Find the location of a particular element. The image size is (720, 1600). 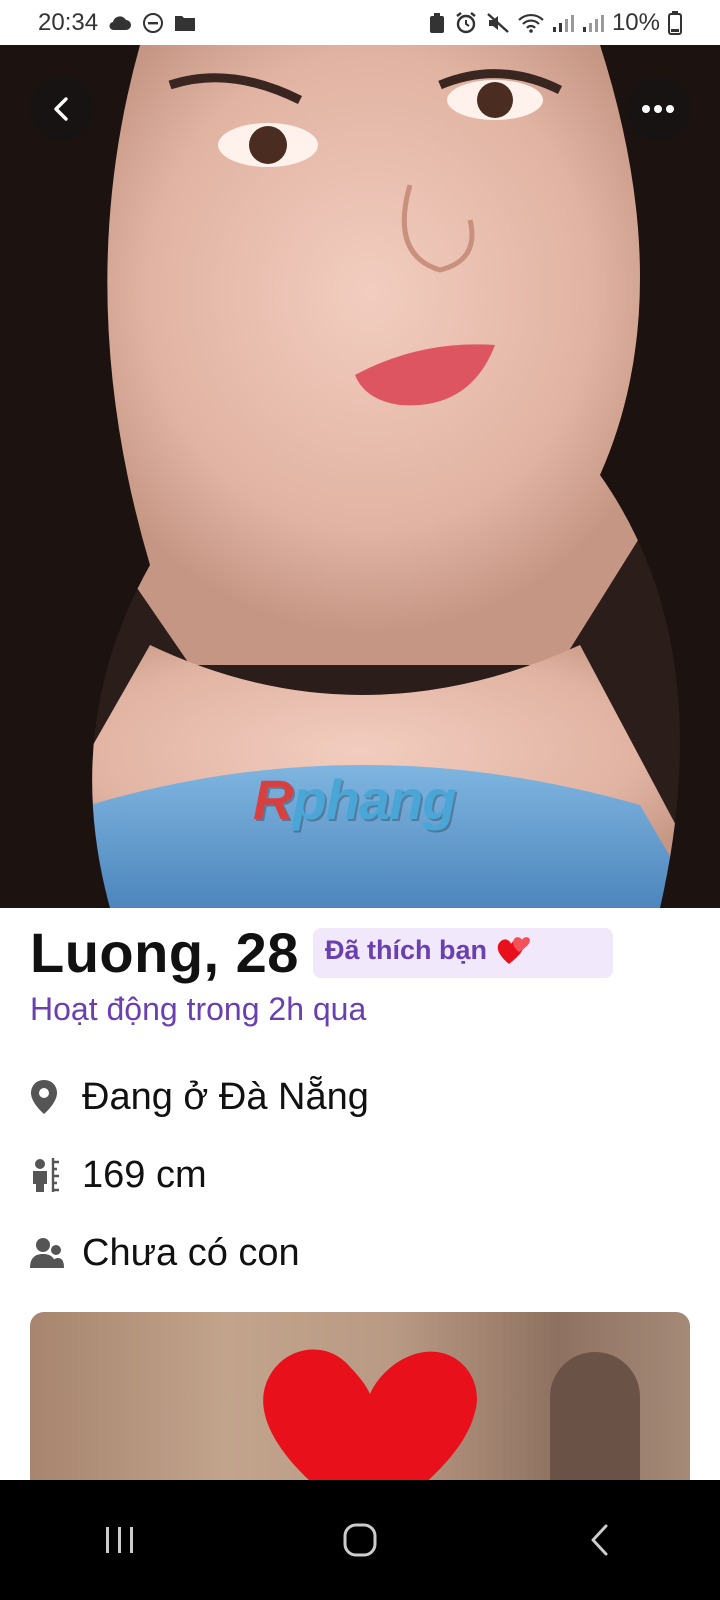

liked-you-badge: Đã thích bạn is located at coordinates (462, 952).